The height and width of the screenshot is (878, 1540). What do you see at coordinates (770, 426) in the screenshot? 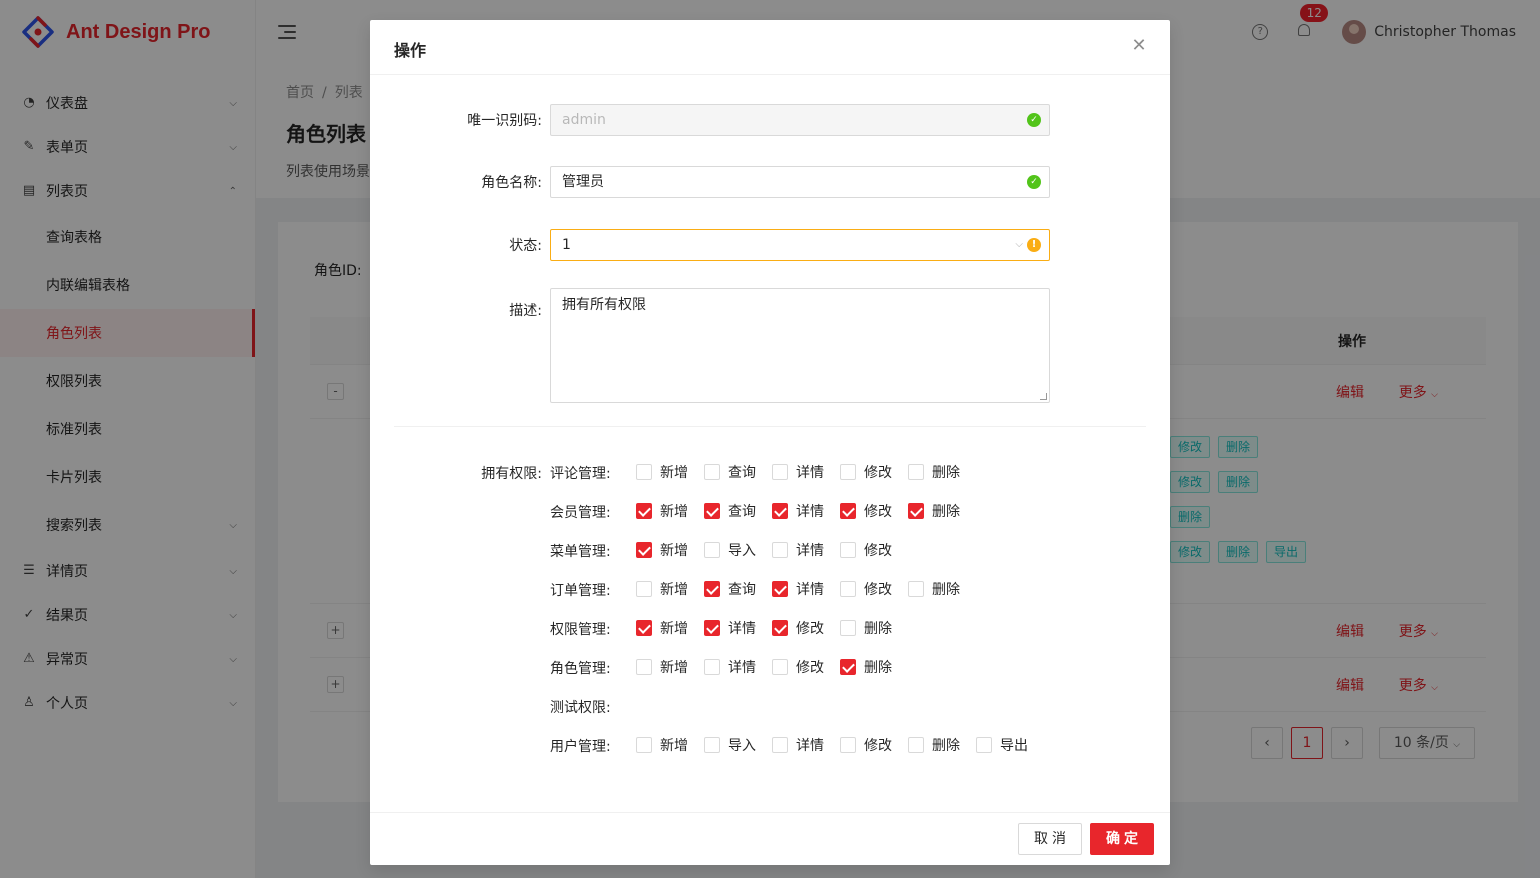
I see `divider` at bounding box center [770, 426].